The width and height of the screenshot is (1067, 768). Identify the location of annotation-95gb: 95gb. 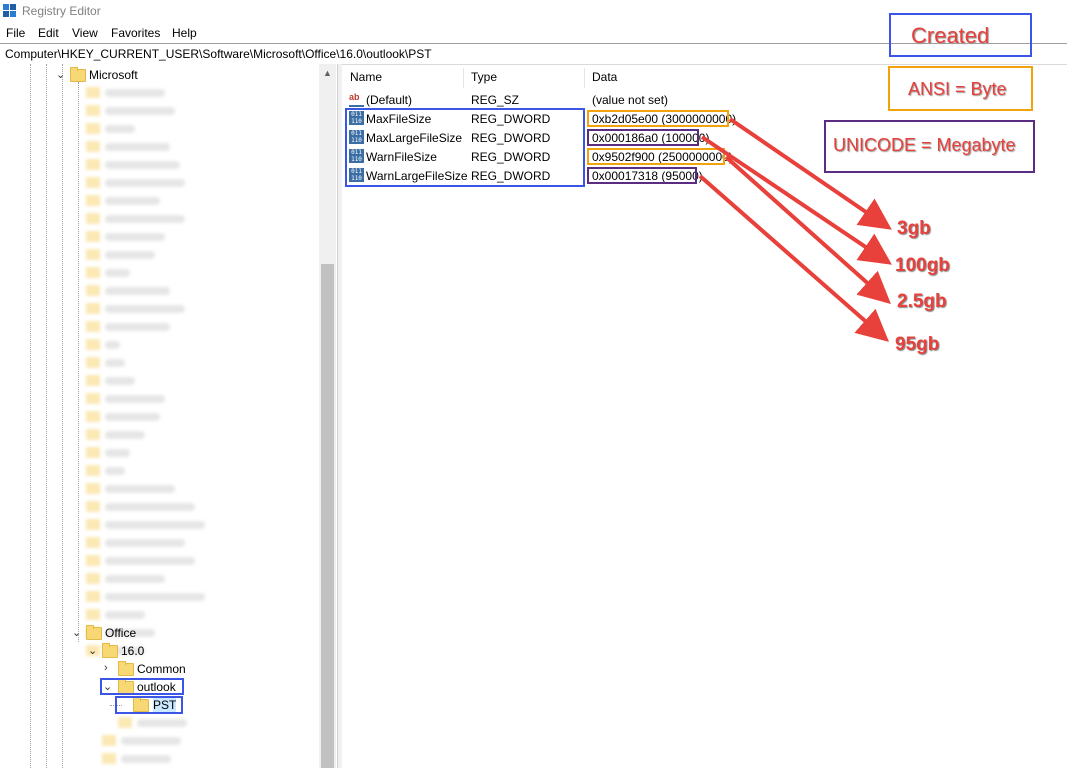
(917, 344).